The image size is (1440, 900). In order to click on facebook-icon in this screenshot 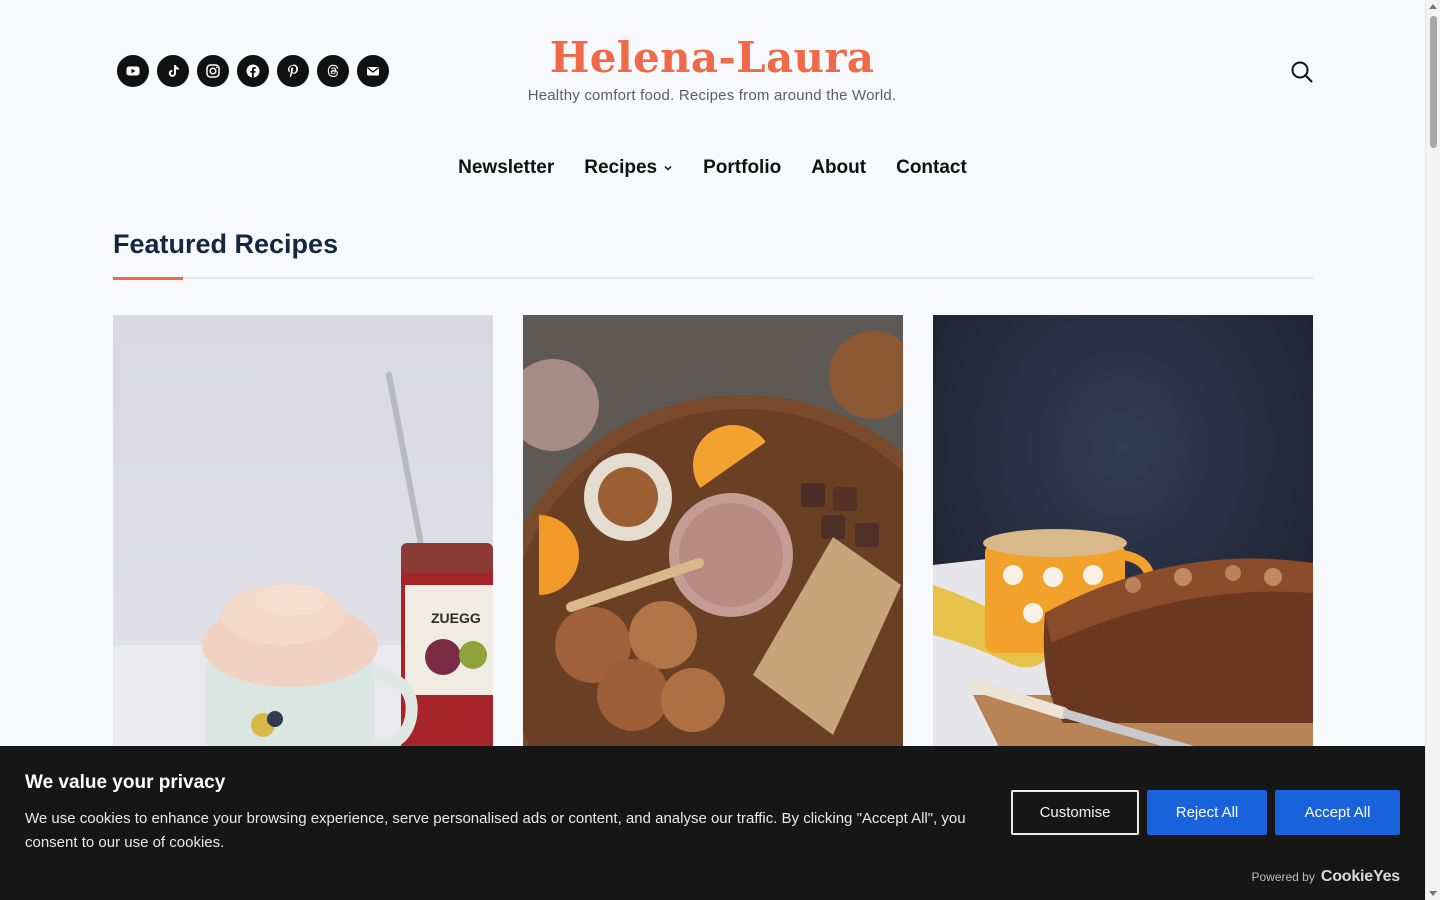, I will do `click(253, 71)`.